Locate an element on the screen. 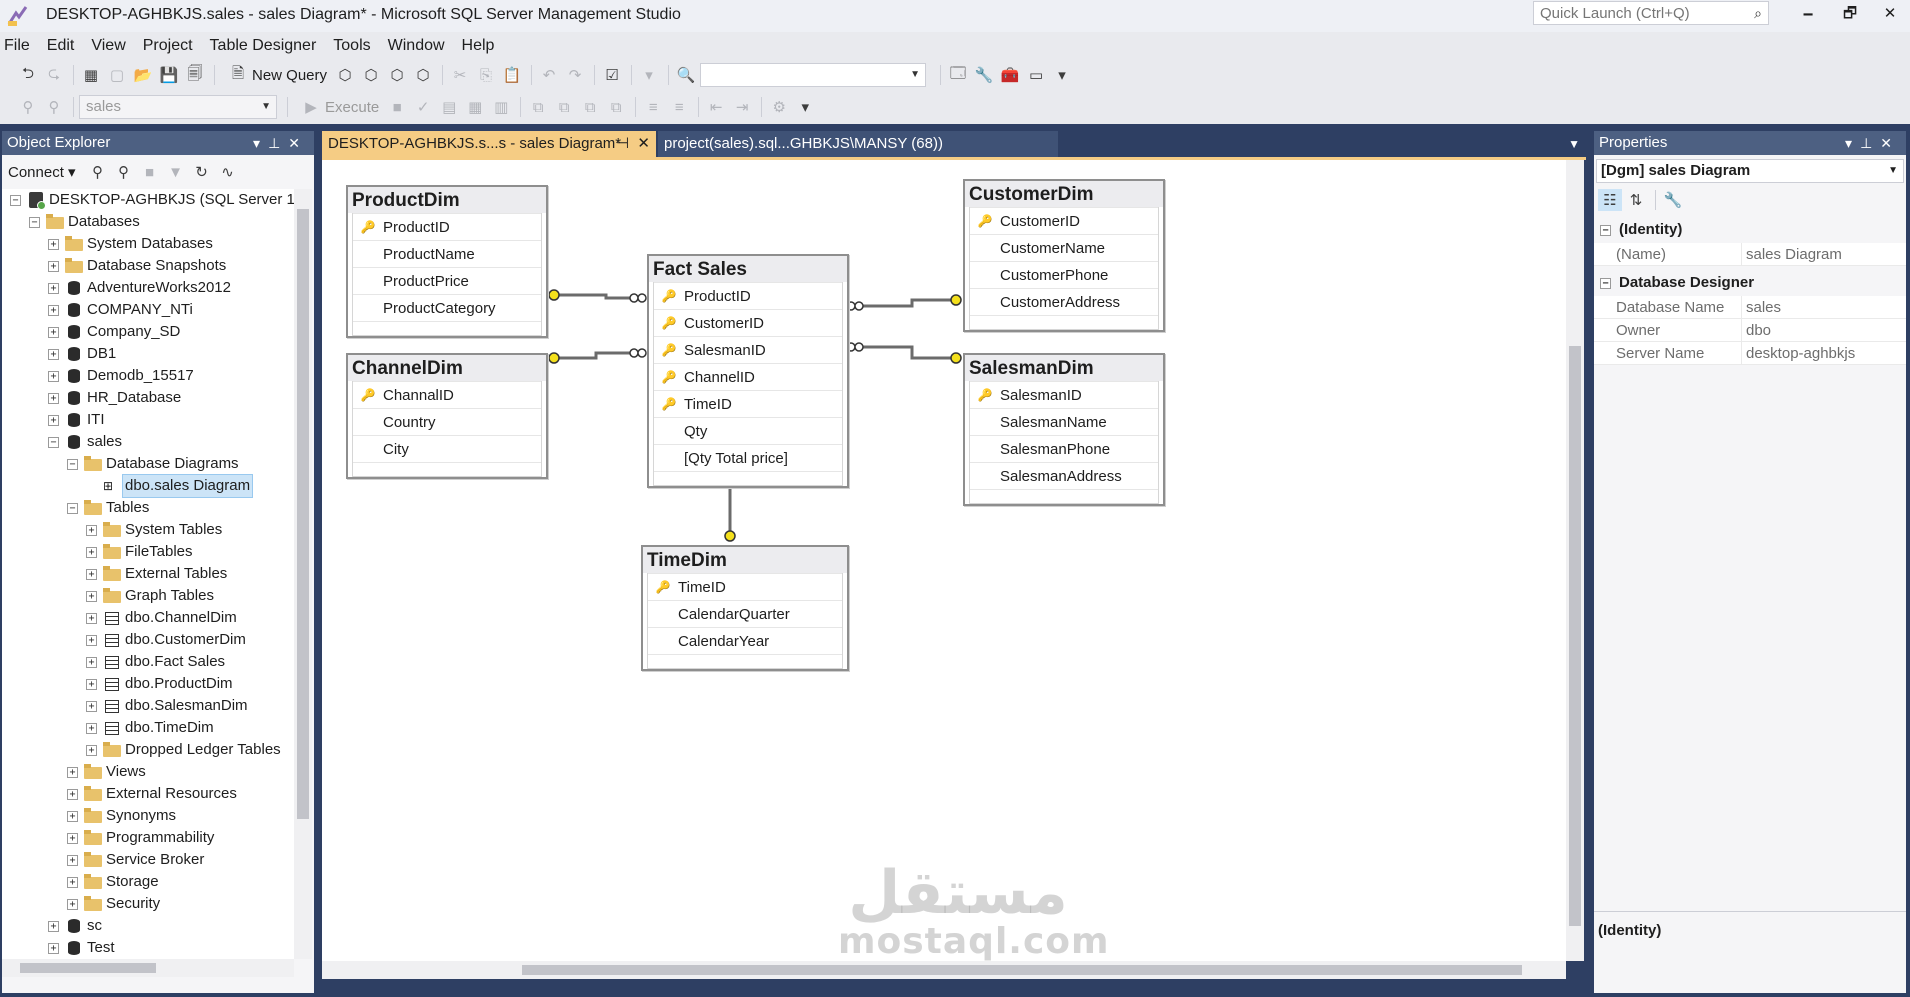 This screenshot has height=997, width=1910. tree-node: + Database Snapshots is located at coordinates (137, 266).